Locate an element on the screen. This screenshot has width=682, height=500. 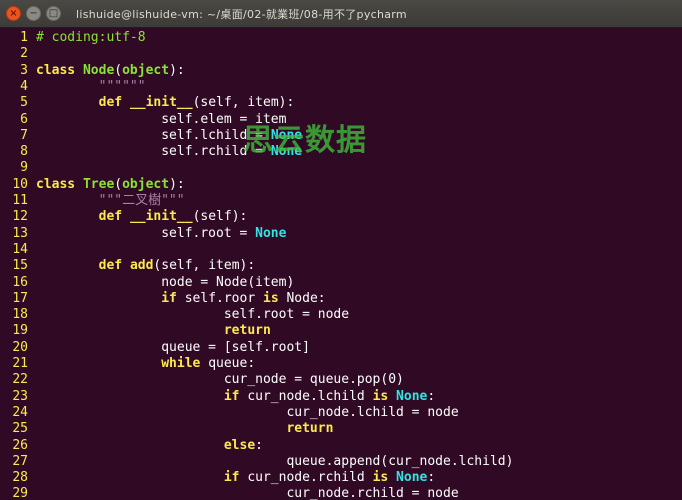
code-token: node = Node(item) is located at coordinates (165, 282).